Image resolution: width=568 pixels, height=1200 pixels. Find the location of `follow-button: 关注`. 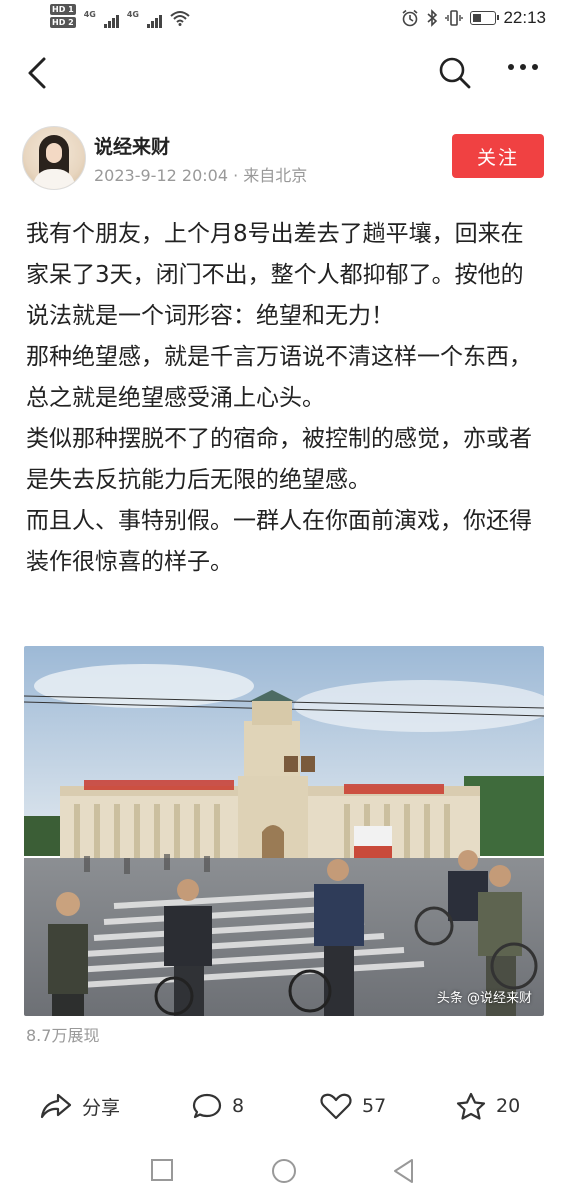

follow-button: 关注 is located at coordinates (498, 156).